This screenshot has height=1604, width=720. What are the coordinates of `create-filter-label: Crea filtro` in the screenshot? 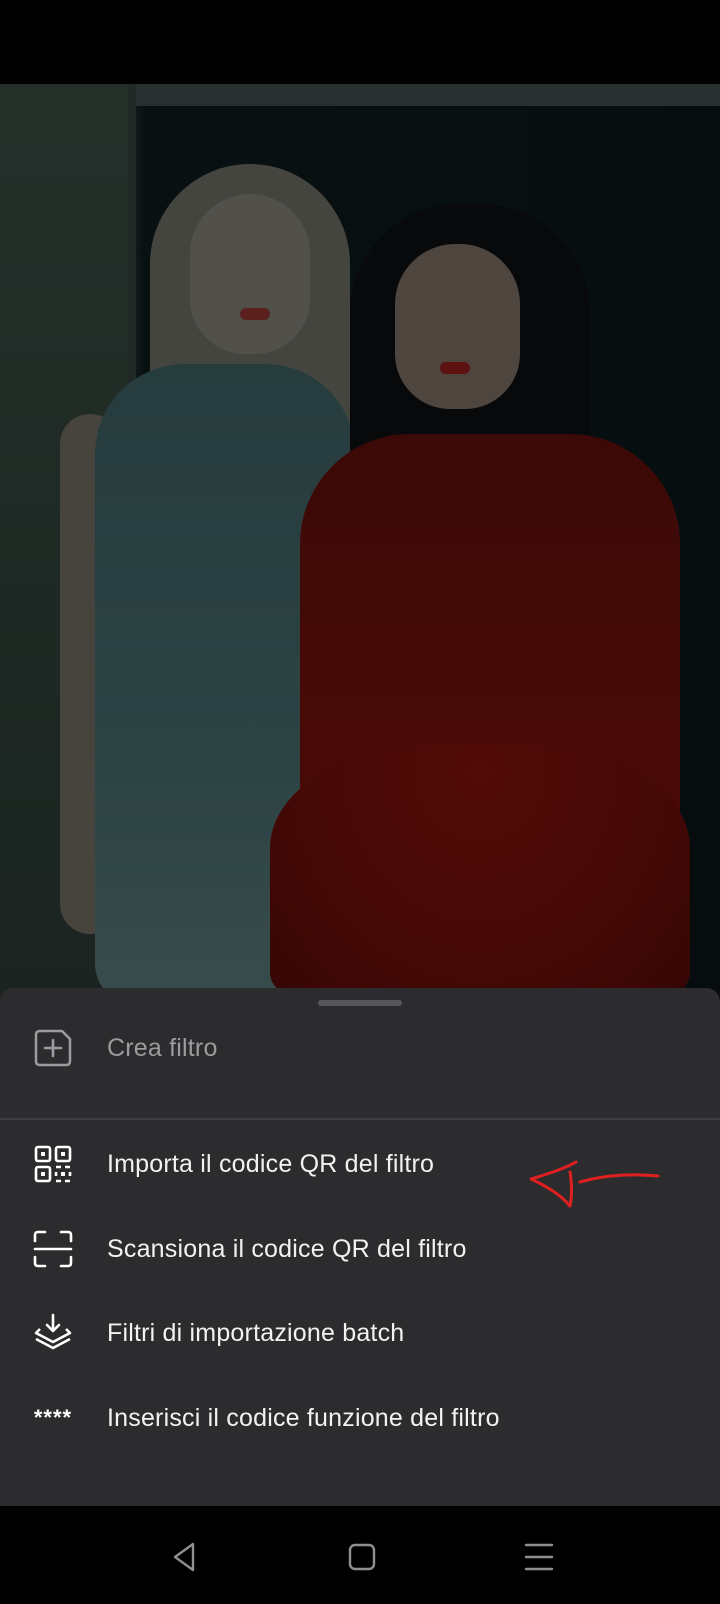 It's located at (162, 1047).